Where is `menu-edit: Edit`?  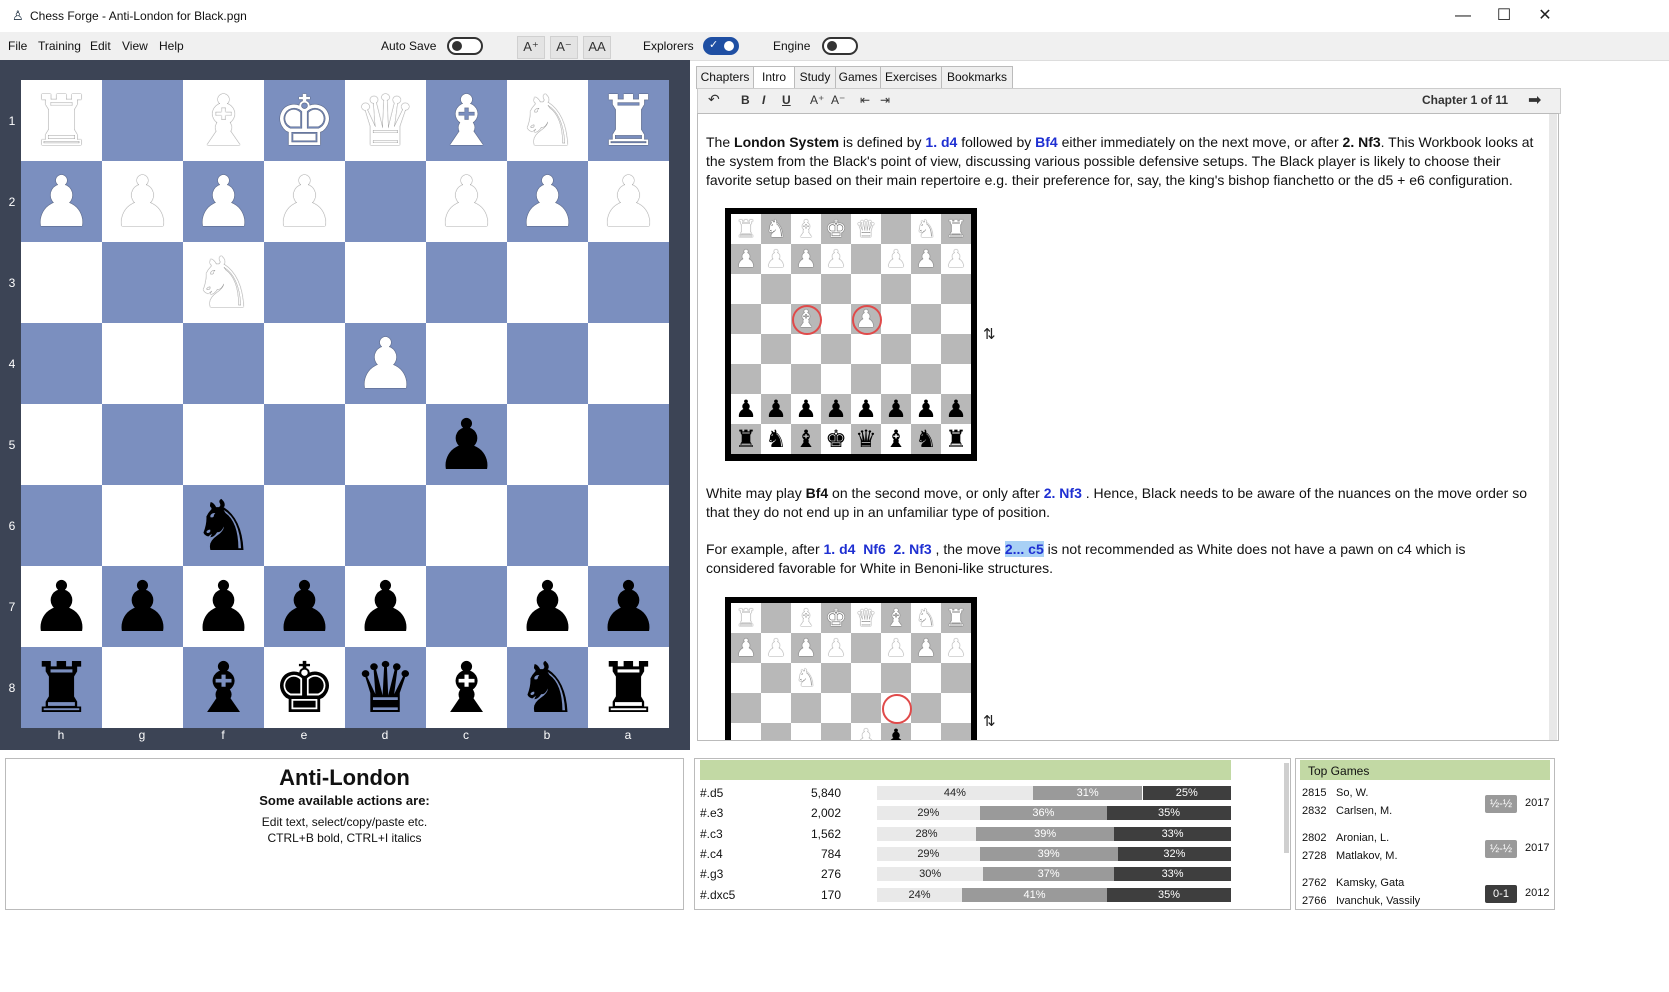
menu-edit: Edit is located at coordinates (100, 46).